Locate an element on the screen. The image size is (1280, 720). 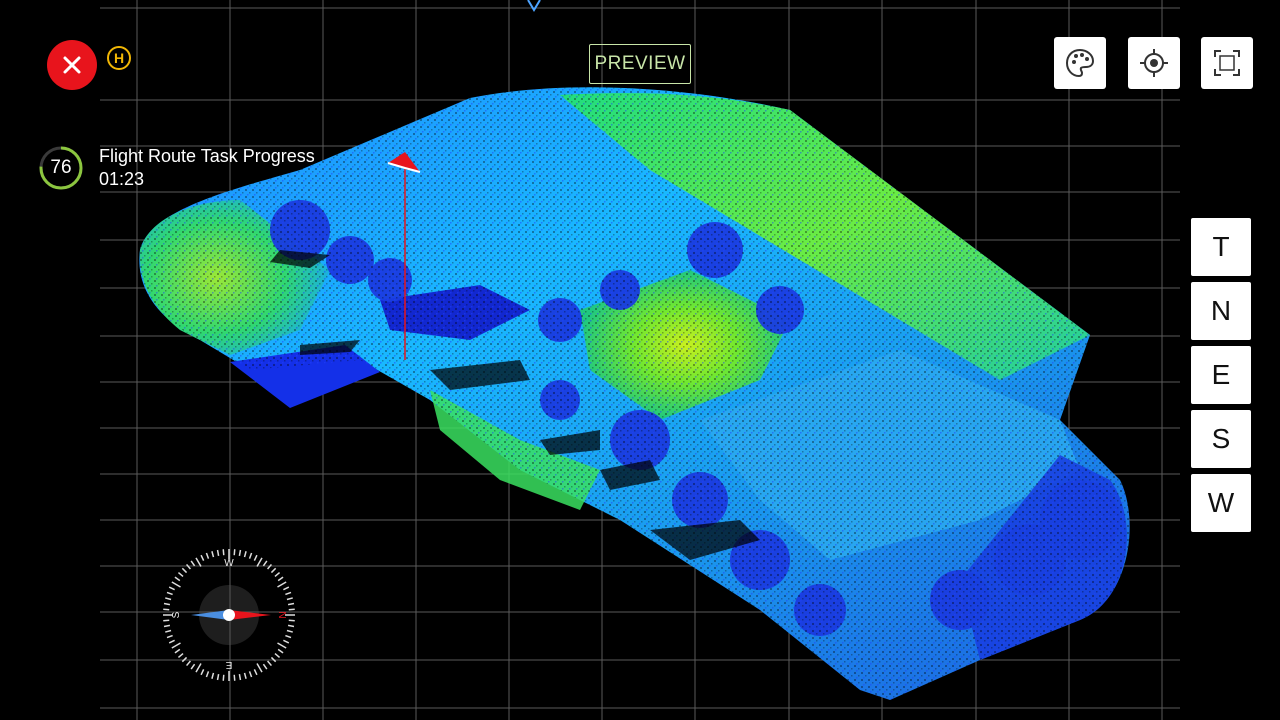
compass-label-left: S is located at coordinates (176, 614).